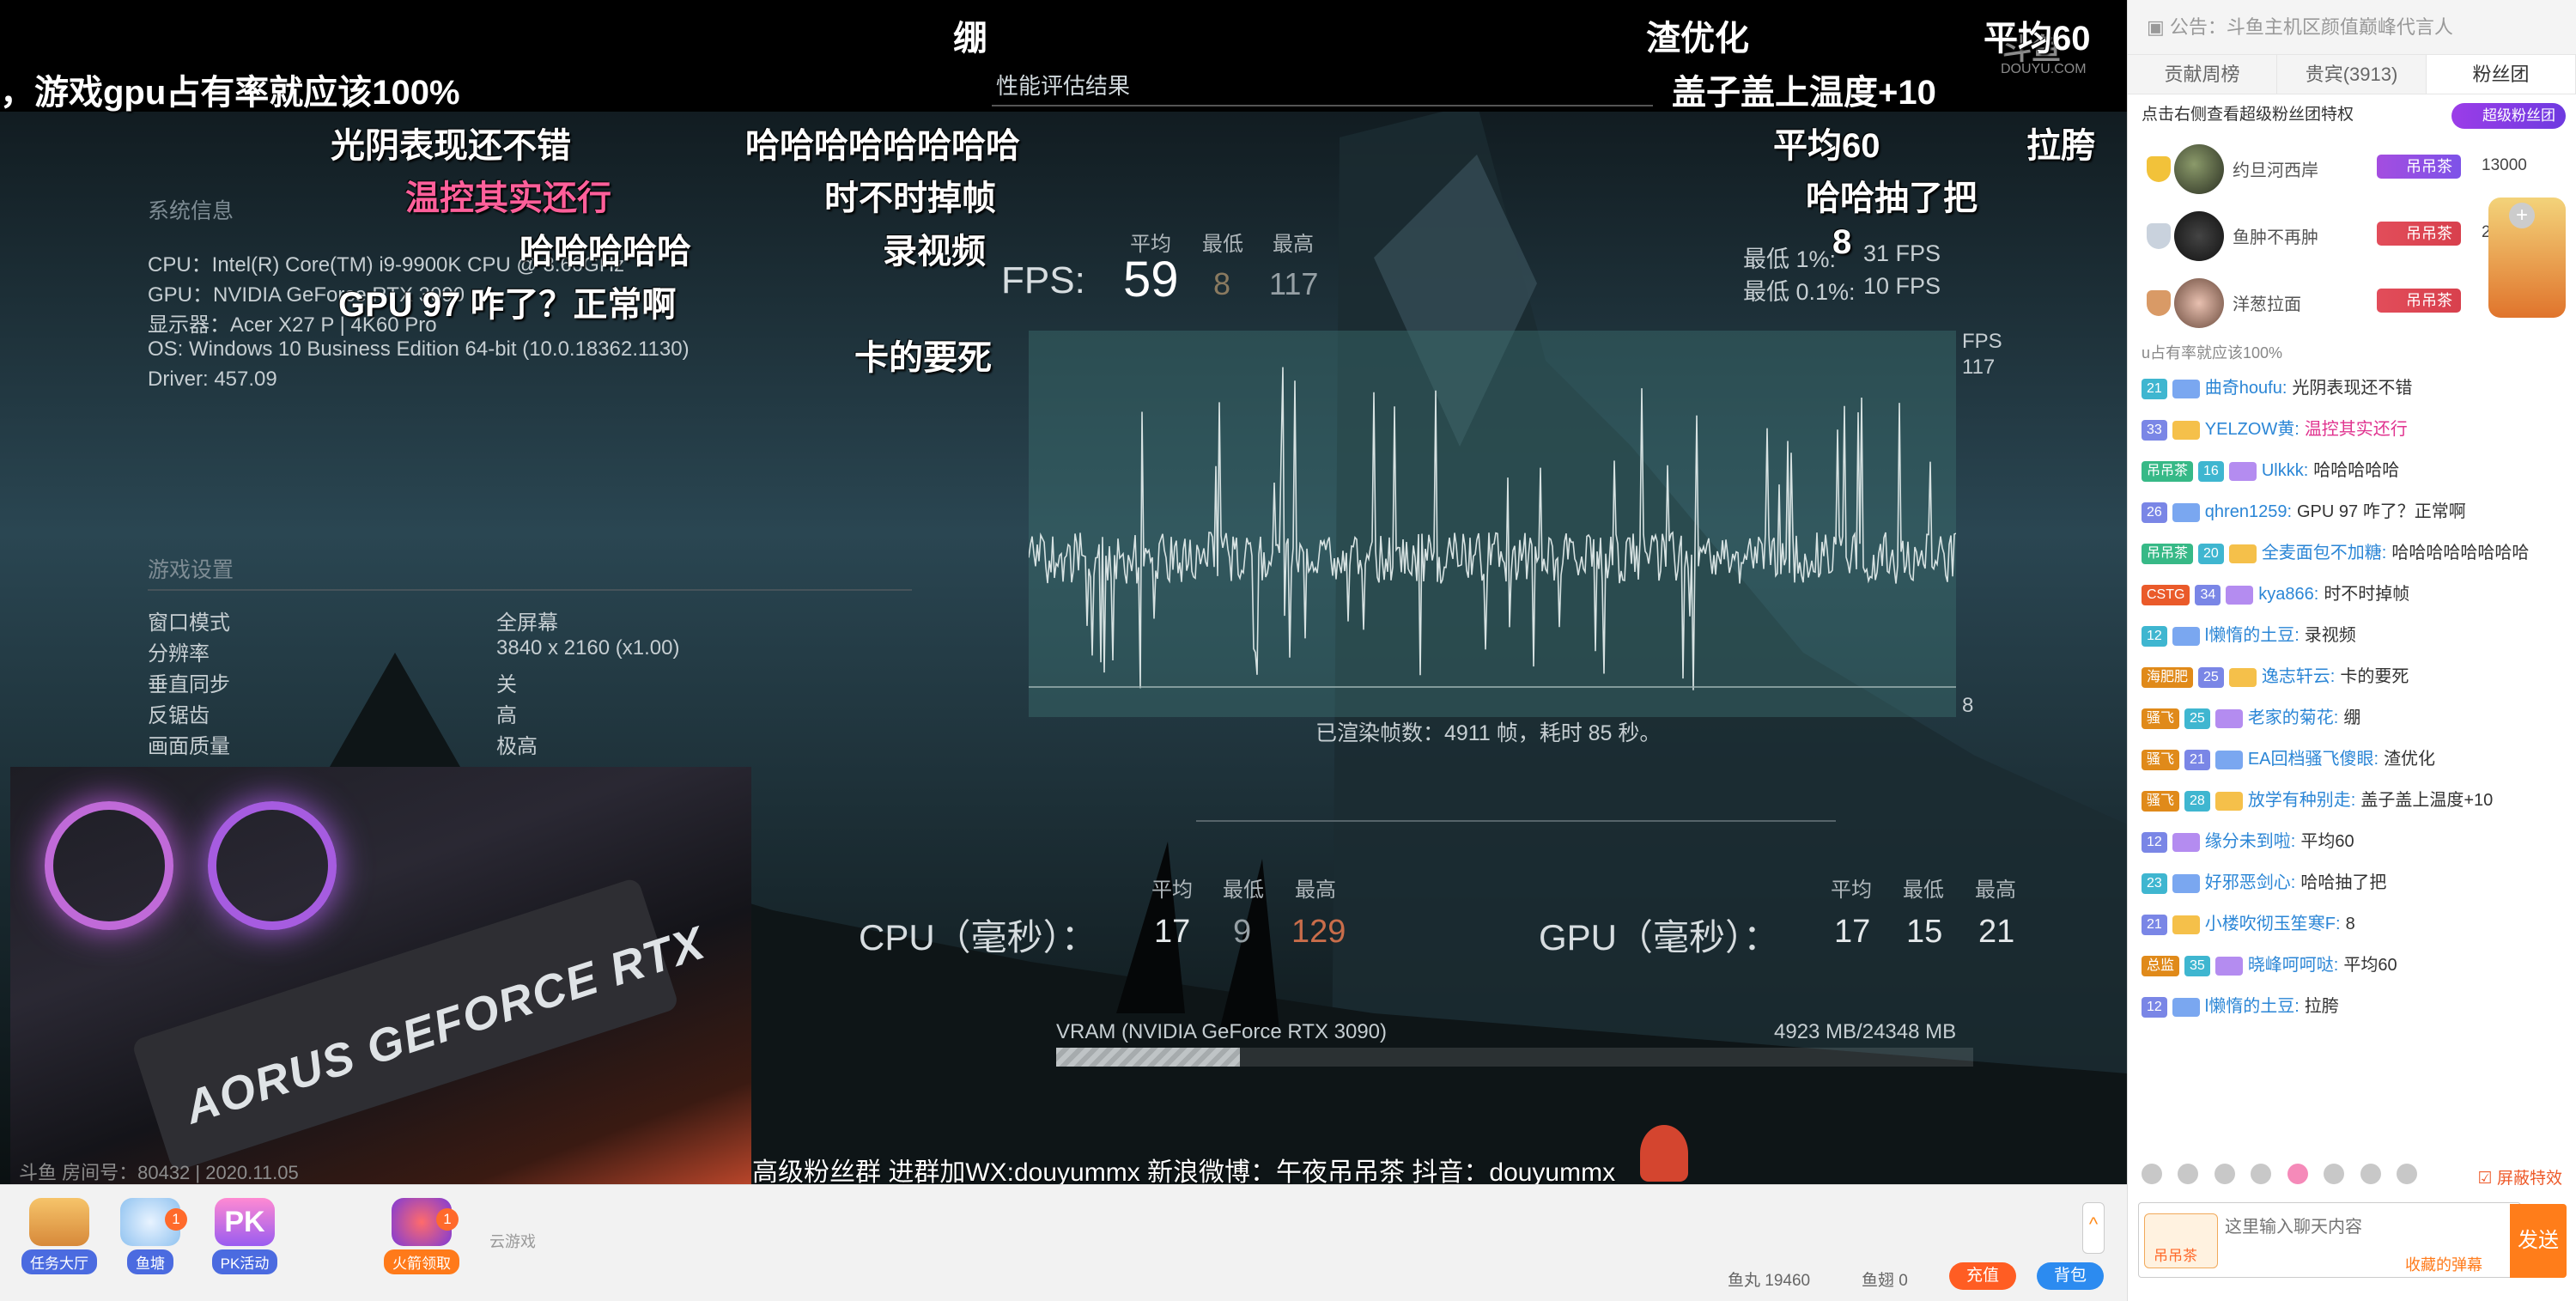 Image resolution: width=2576 pixels, height=1301 pixels. Describe the element at coordinates (2285, 471) in the screenshot. I see `chat-username: Ulkkk:` at that location.